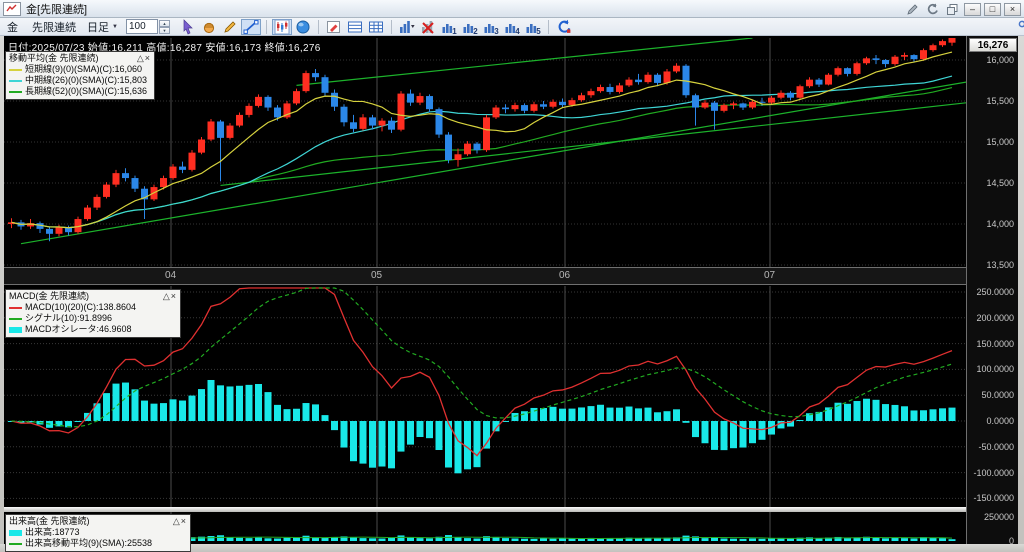 This screenshot has width=1024, height=552. I want to click on y-axis-tick: 150.0000, so click(995, 343).